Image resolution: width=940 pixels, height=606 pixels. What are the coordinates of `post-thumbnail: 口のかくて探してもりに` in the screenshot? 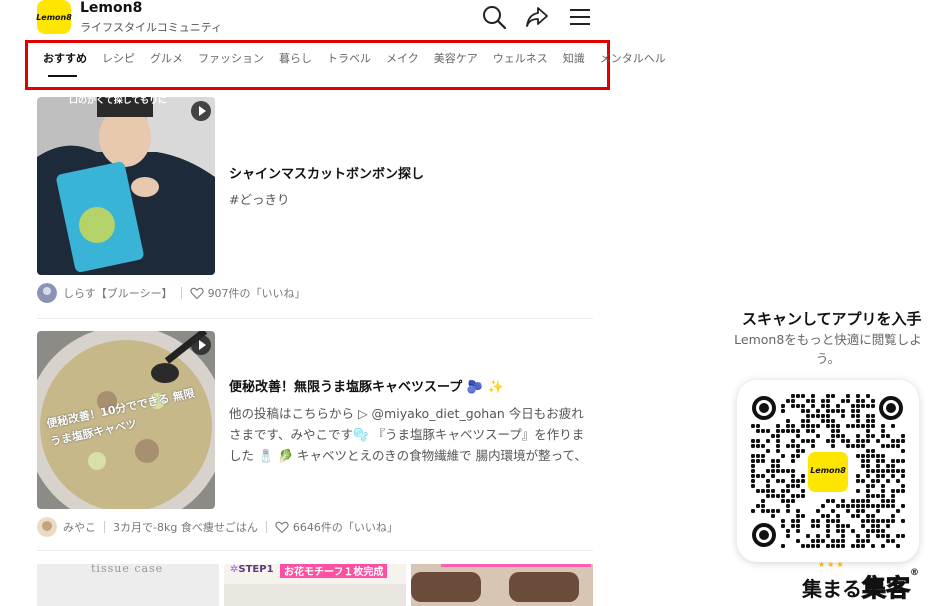 It's located at (126, 186).